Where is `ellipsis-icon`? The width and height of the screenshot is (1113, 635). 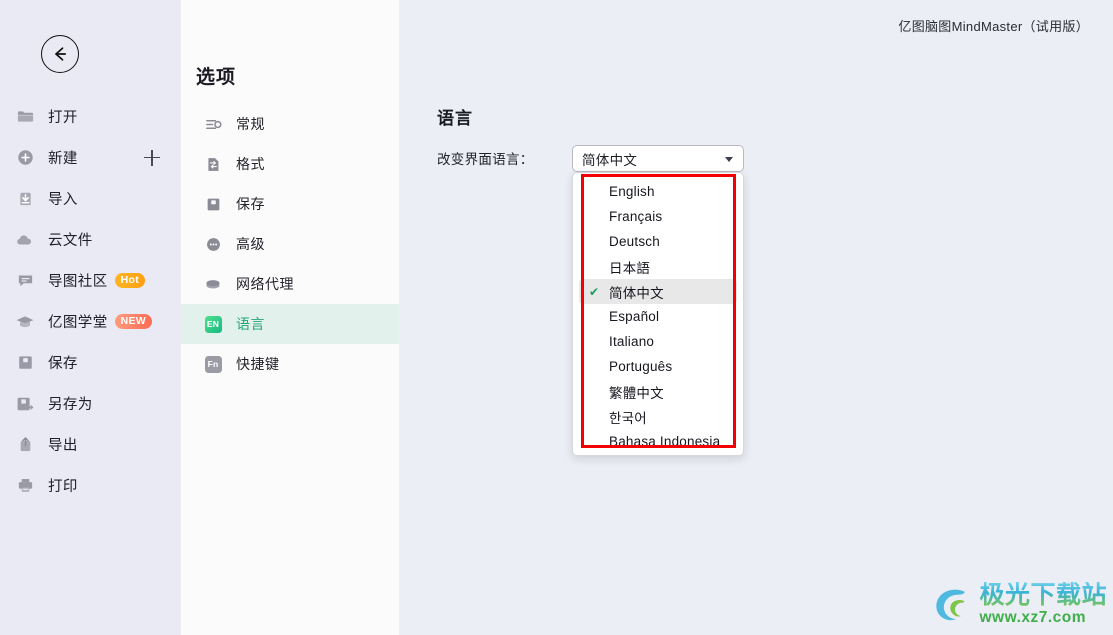
ellipsis-icon is located at coordinates (213, 244).